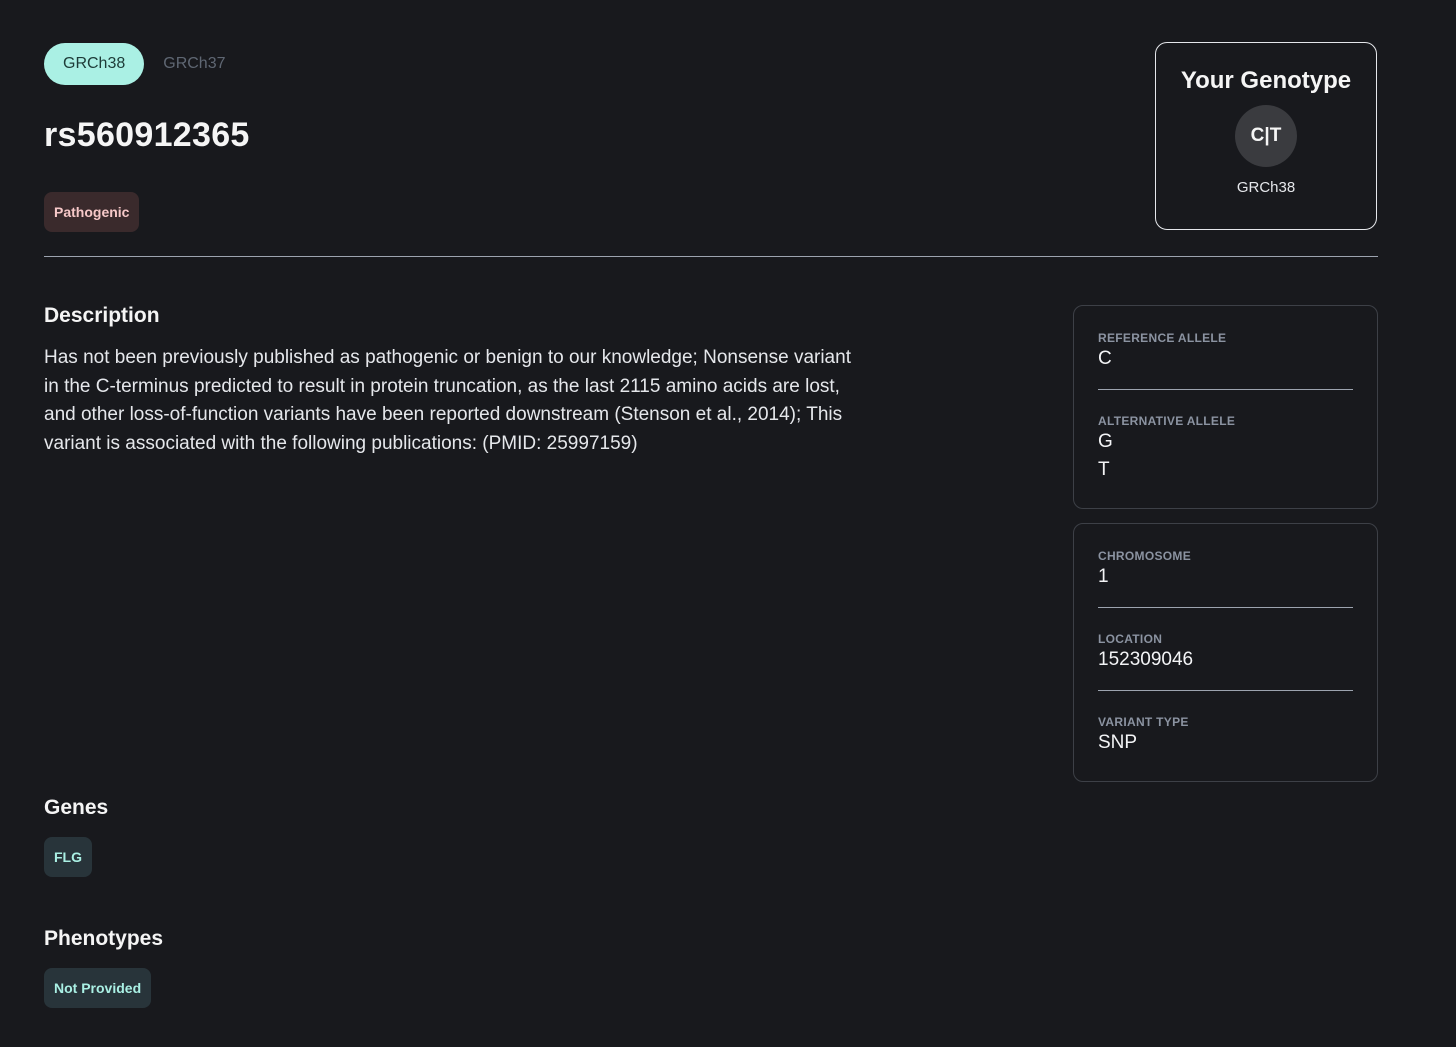 The width and height of the screenshot is (1456, 1047). I want to click on reference-allele-label: REFERENCE ALLELE, so click(1162, 338).